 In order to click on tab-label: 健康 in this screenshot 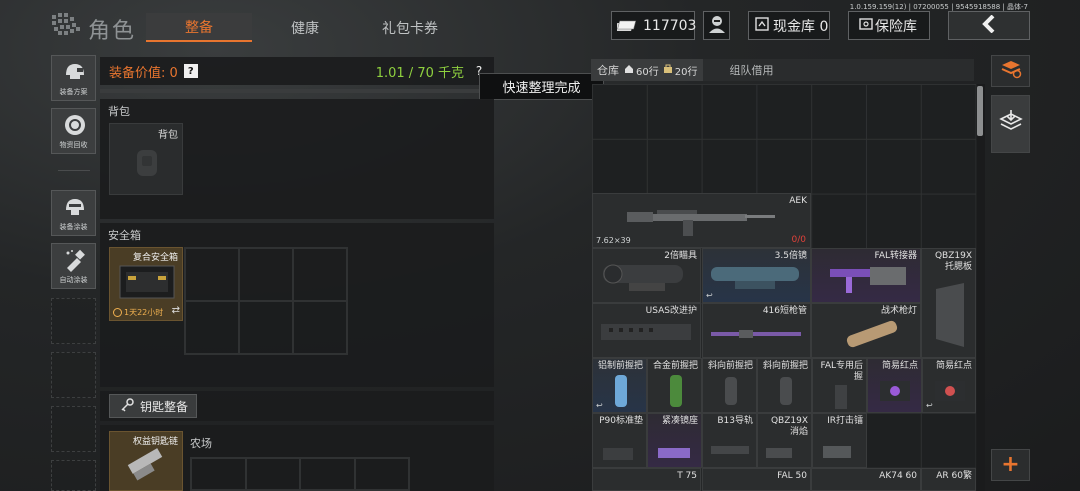, I will do `click(305, 28)`.